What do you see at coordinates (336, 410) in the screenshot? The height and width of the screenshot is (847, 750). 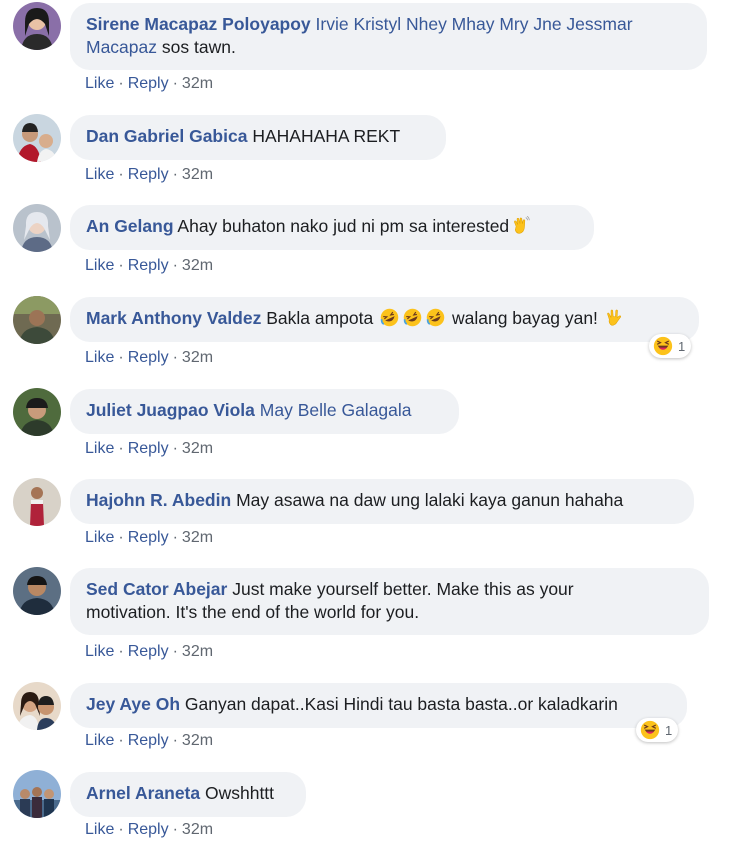 I see `tagged-user: May Belle Galagala` at bounding box center [336, 410].